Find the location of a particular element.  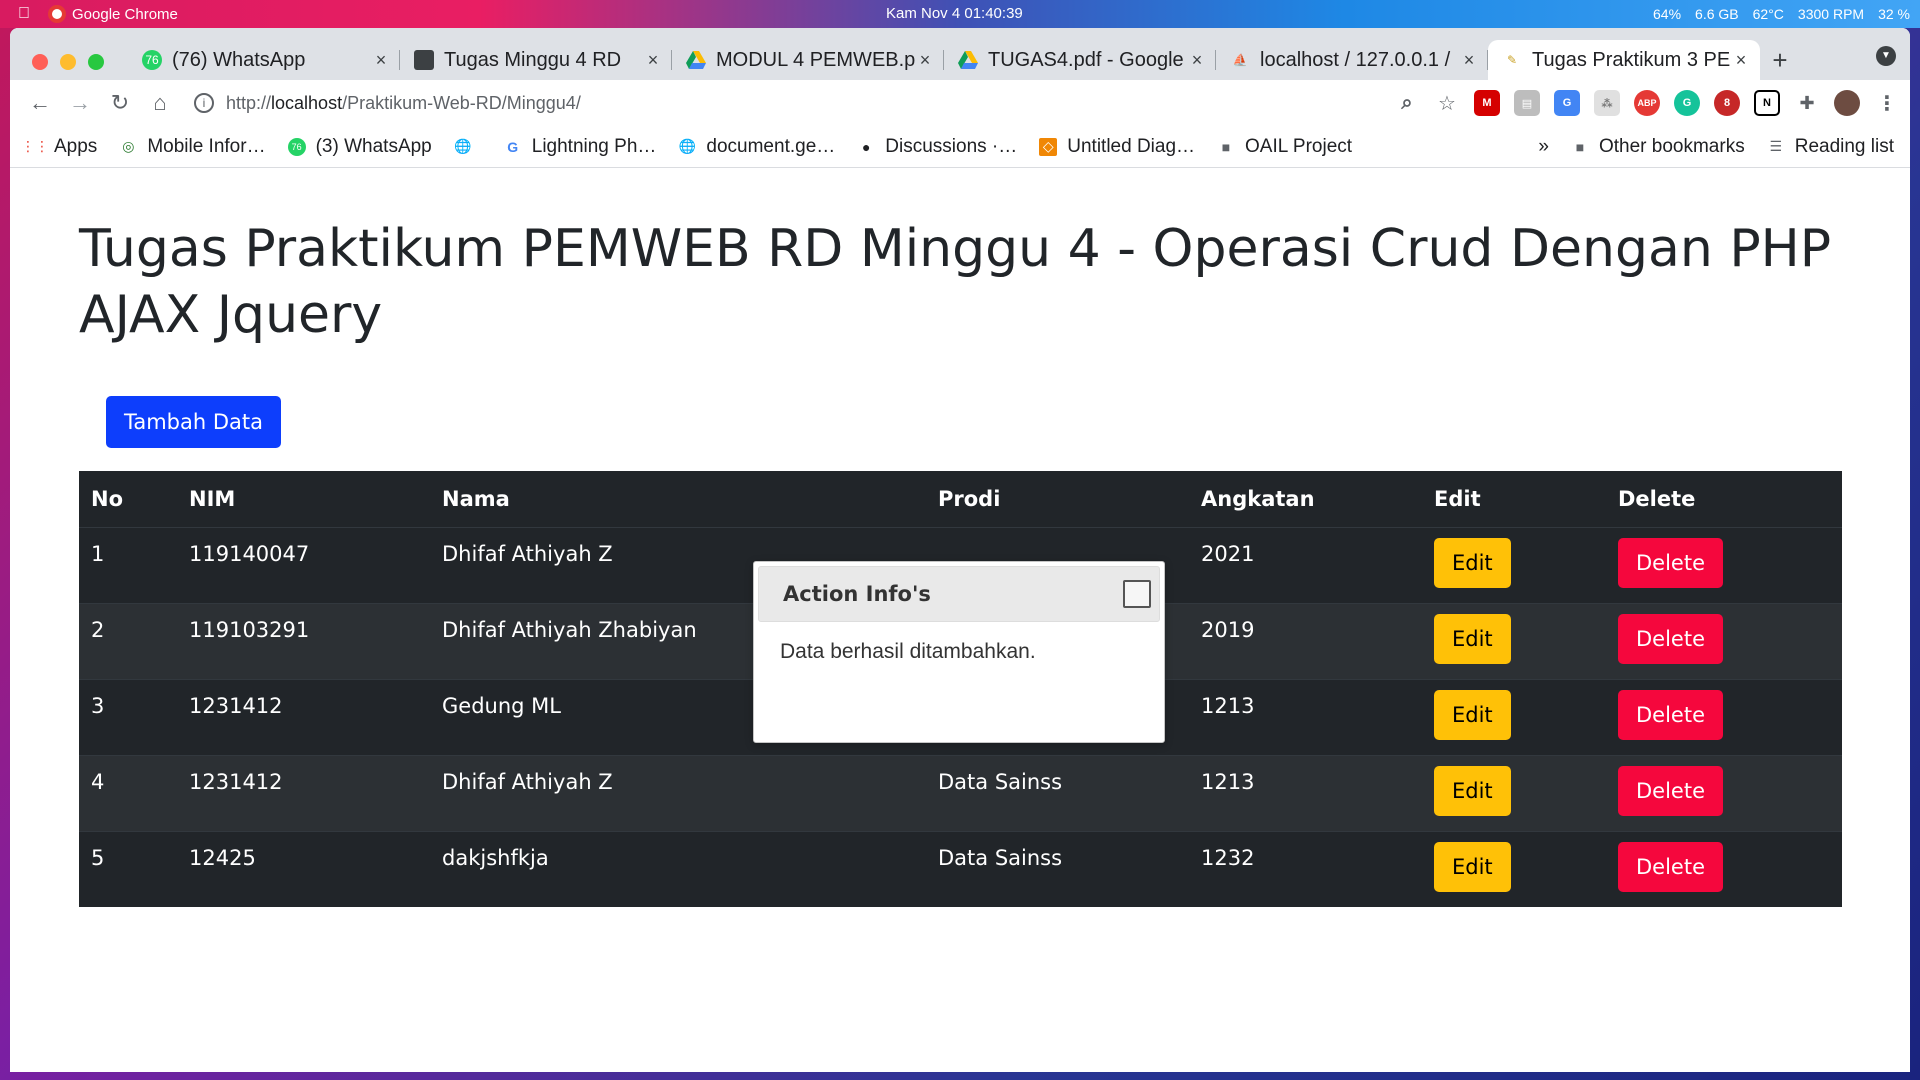

bookmark-star-icon: ☆ is located at coordinates (1447, 103).